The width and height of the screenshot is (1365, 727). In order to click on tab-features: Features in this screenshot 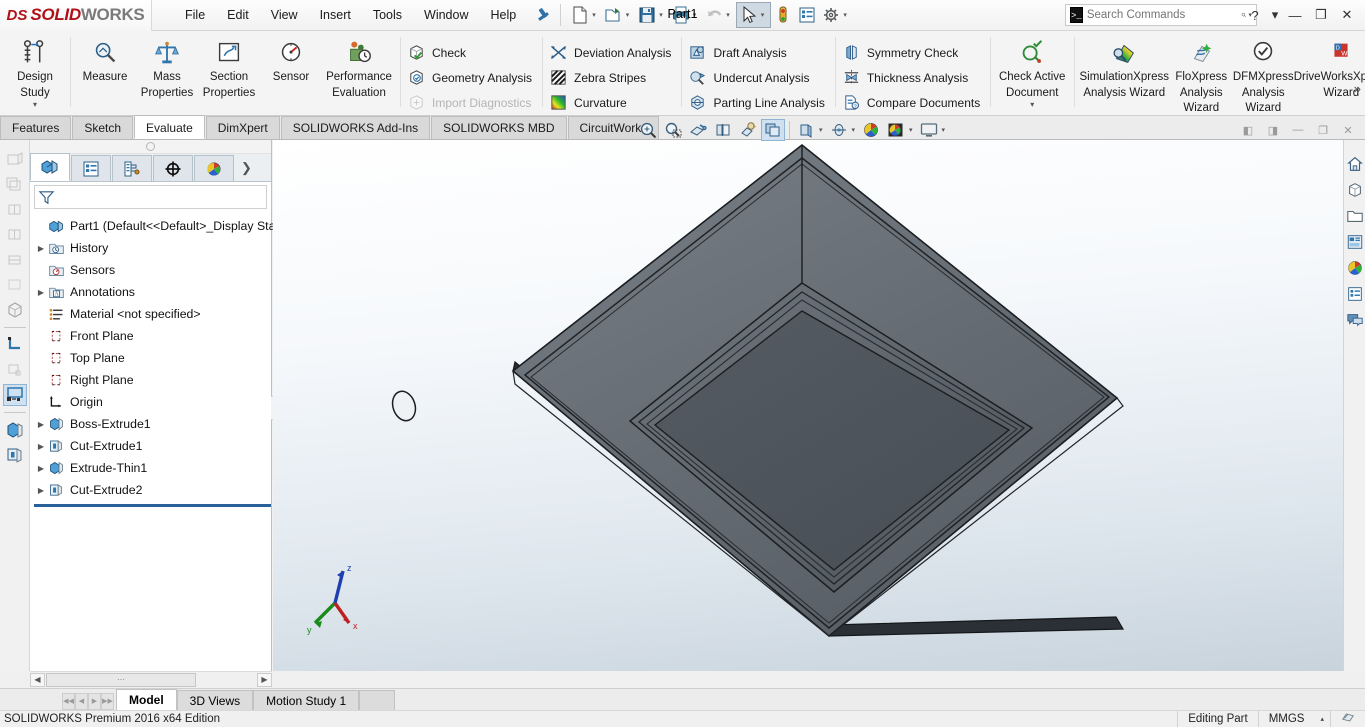, I will do `click(36, 127)`.